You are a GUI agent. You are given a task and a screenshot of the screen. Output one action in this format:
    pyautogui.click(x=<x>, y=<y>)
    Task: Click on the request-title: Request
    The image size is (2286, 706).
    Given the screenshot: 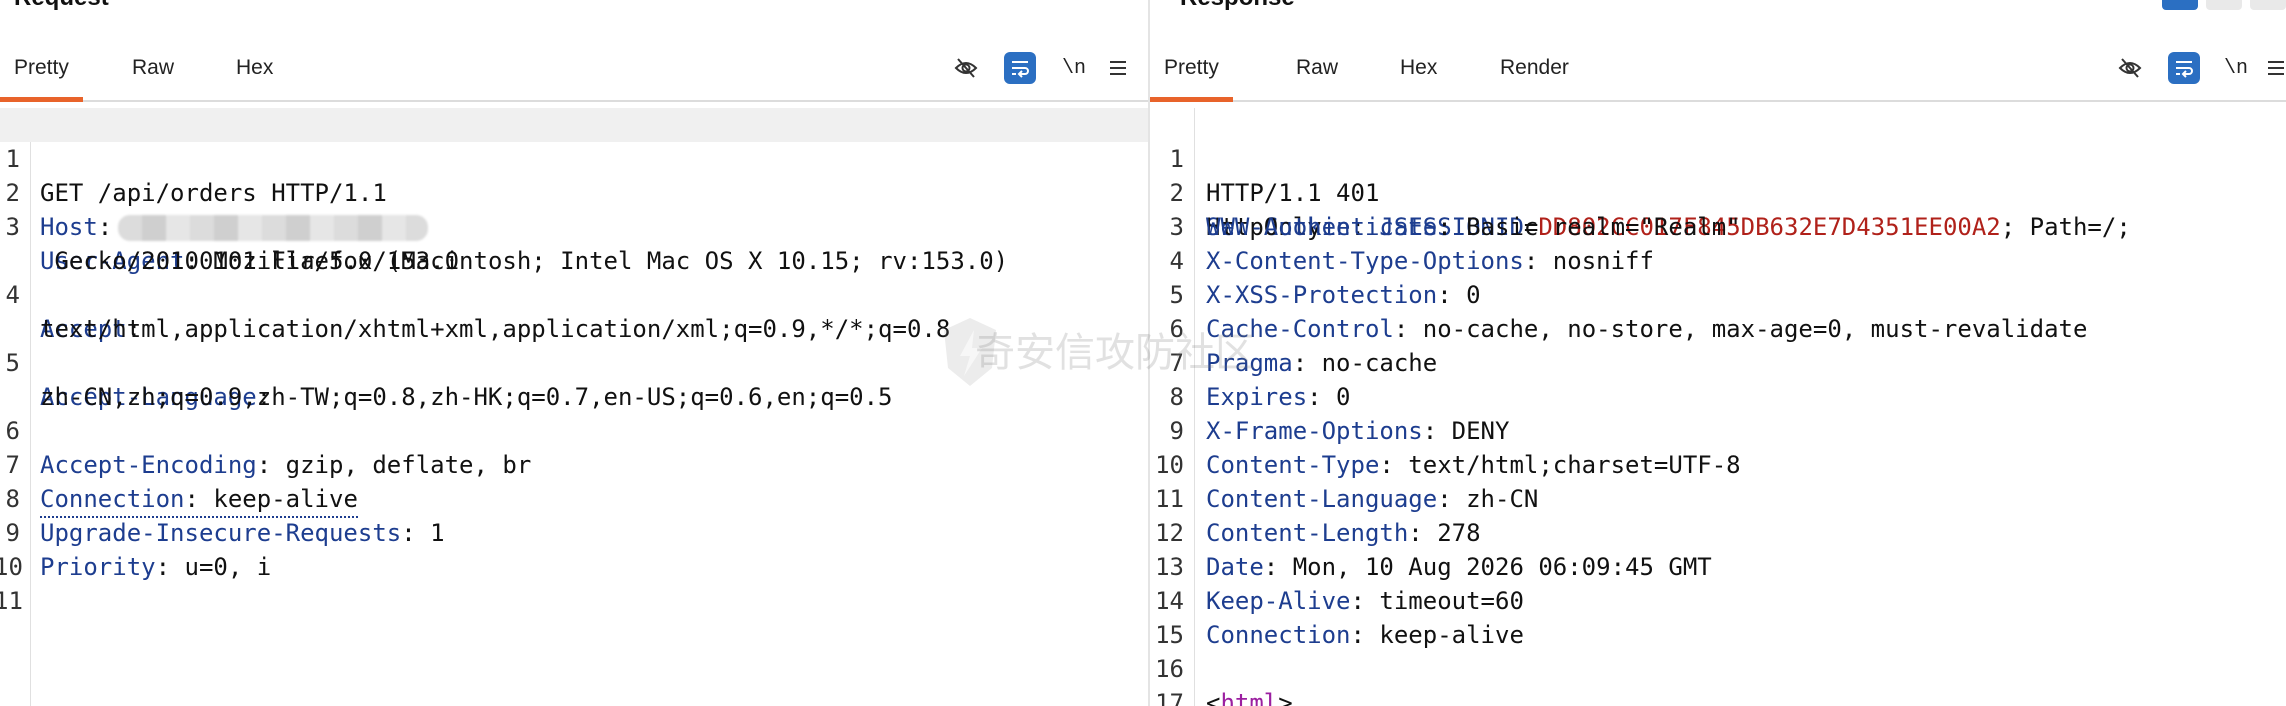 What is the action you would take?
    pyautogui.click(x=61, y=5)
    